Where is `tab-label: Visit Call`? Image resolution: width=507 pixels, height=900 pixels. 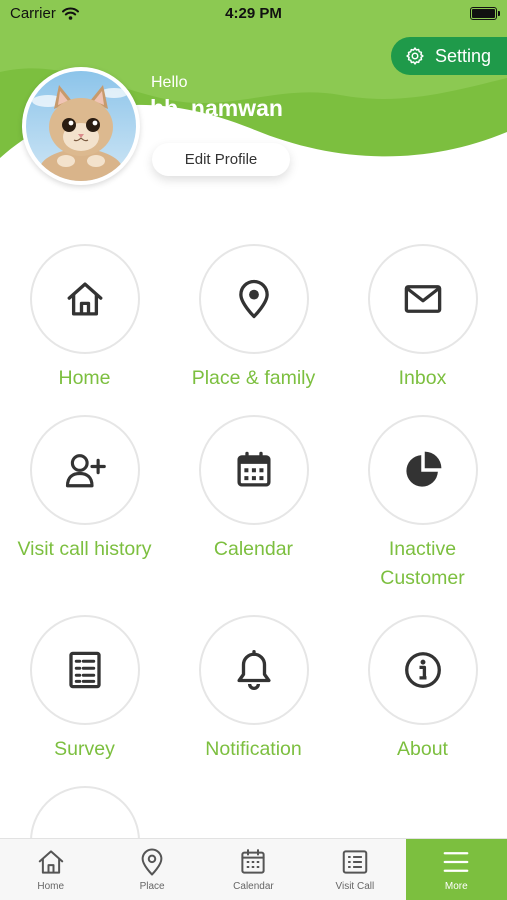 tab-label: Visit Call is located at coordinates (355, 886).